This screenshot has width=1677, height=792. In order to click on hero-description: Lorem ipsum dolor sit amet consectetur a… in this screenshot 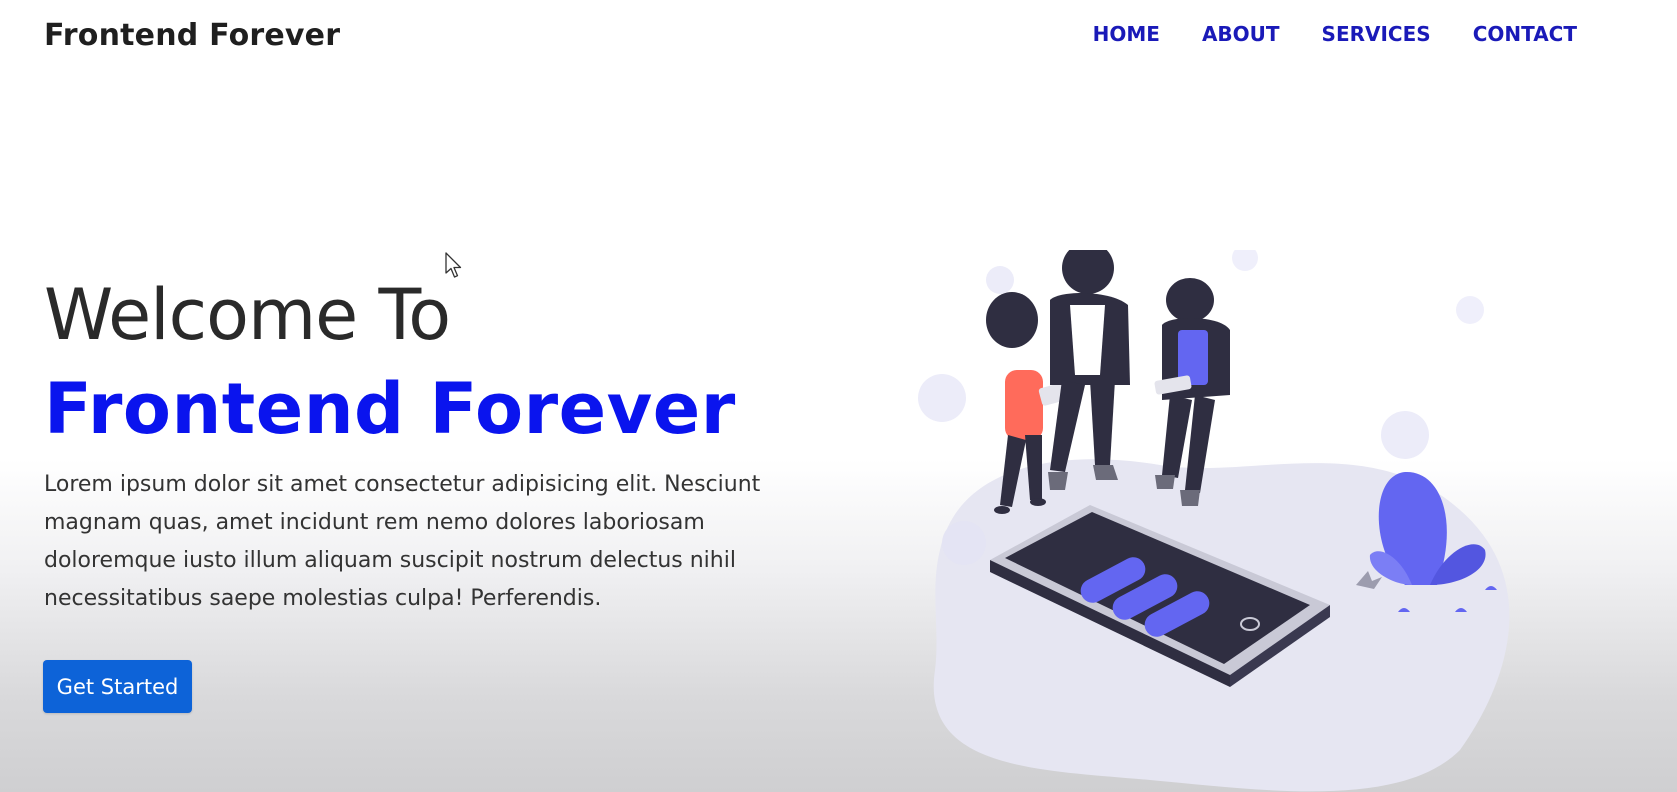, I will do `click(402, 541)`.